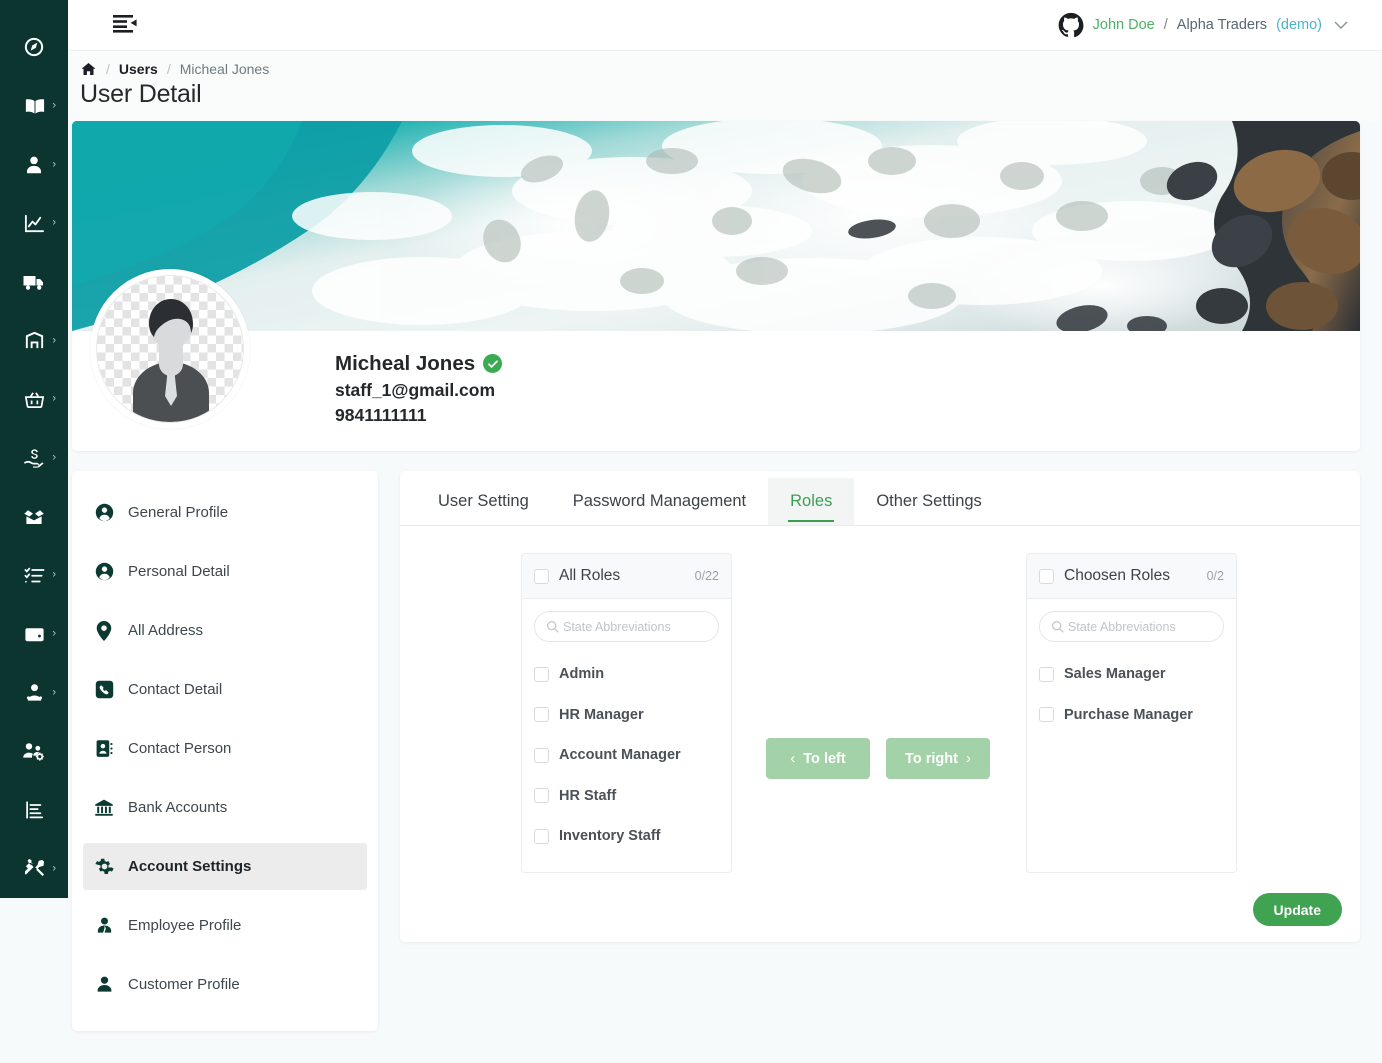 The width and height of the screenshot is (1382, 1063). I want to click on rail-item-settings-tools: ›, so click(34, 868).